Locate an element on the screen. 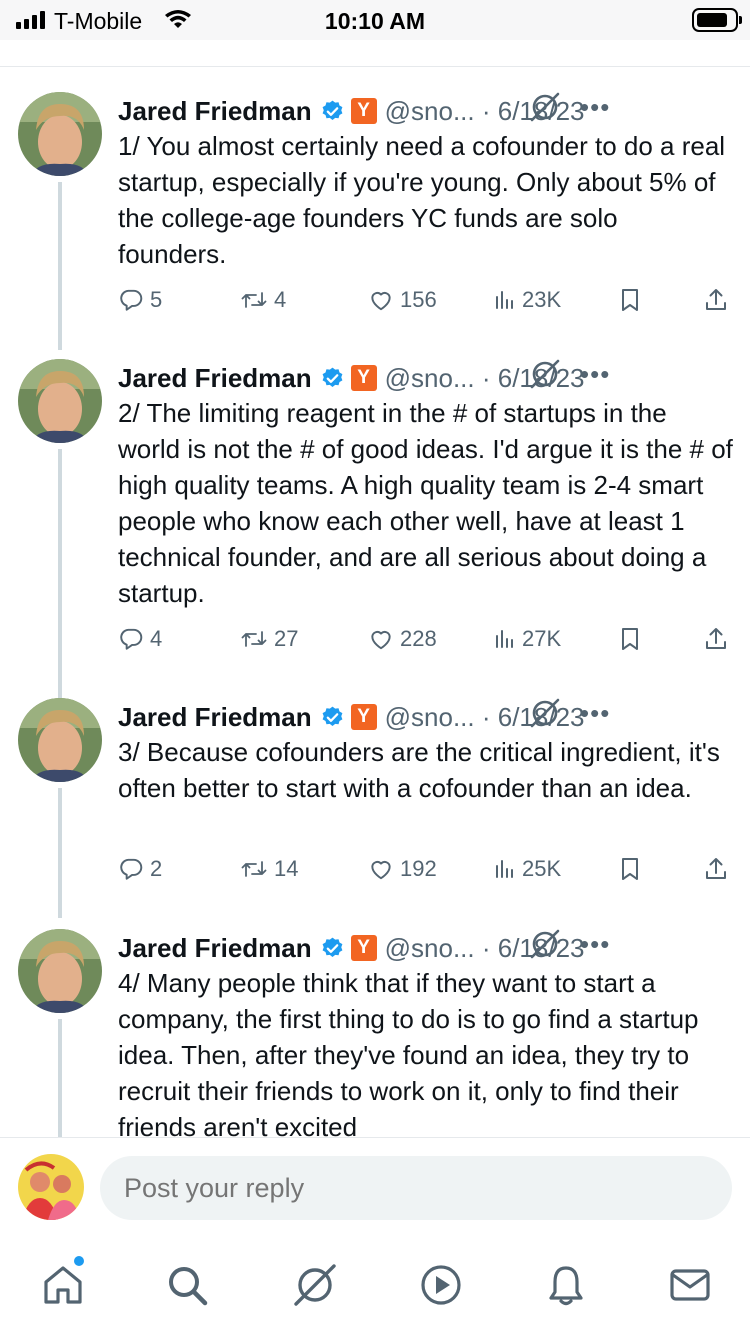  messages-icon is located at coordinates (690, 1285).